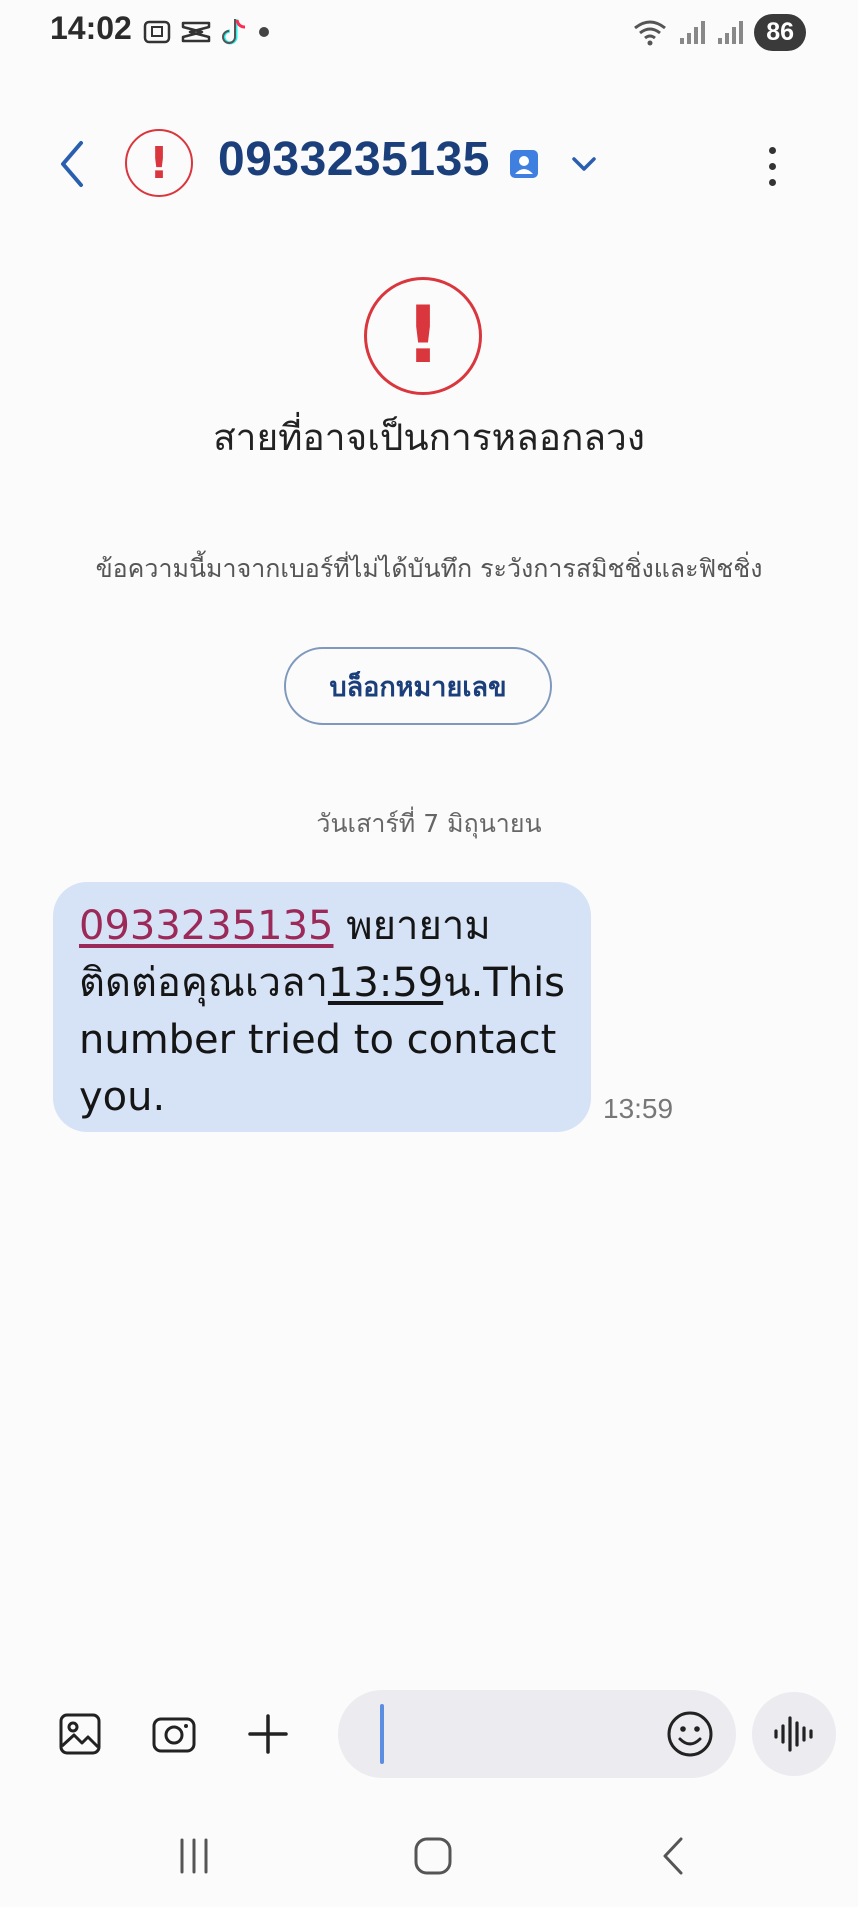 The height and width of the screenshot is (1907, 858). I want to click on recents-button, so click(194, 1856).